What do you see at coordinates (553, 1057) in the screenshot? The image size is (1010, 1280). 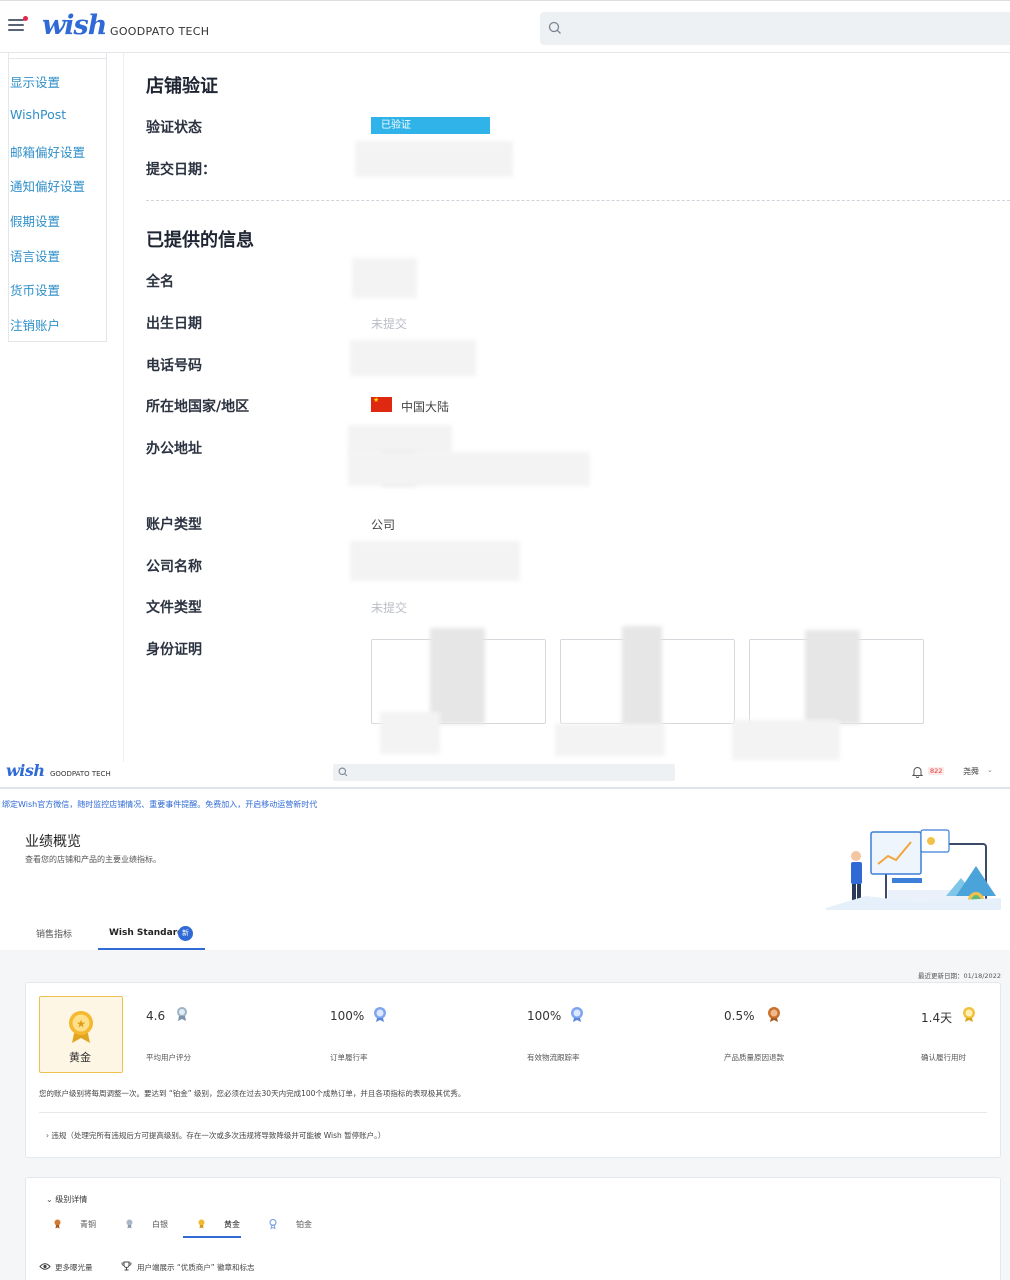 I see `metric-tracking-label: 有效物流跟踪率` at bounding box center [553, 1057].